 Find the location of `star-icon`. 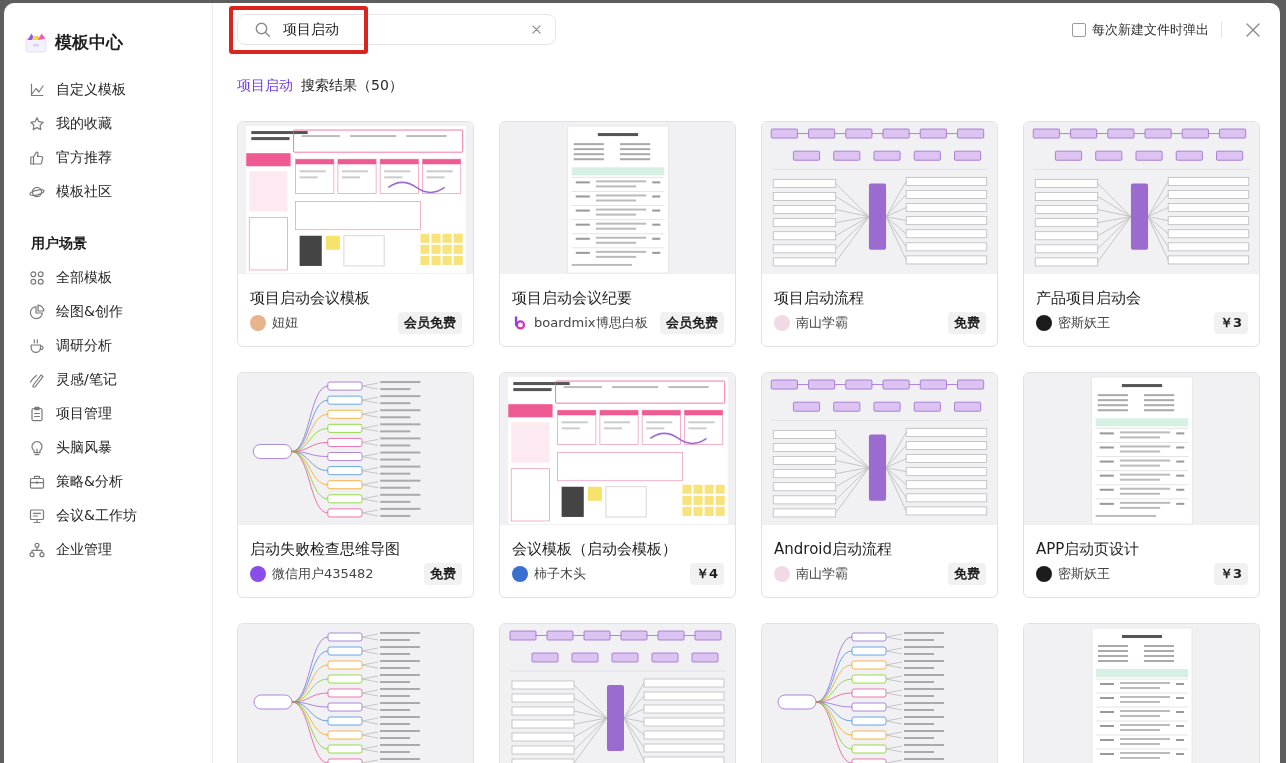

star-icon is located at coordinates (37, 124).